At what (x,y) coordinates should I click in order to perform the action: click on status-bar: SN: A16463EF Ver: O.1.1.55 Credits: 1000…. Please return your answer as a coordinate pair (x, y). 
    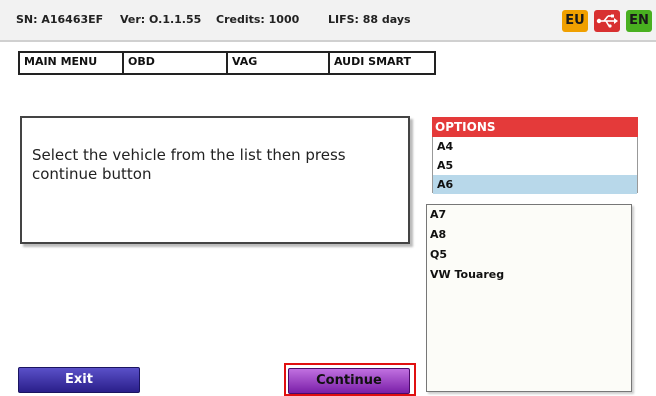
    Looking at the image, I should click on (328, 21).